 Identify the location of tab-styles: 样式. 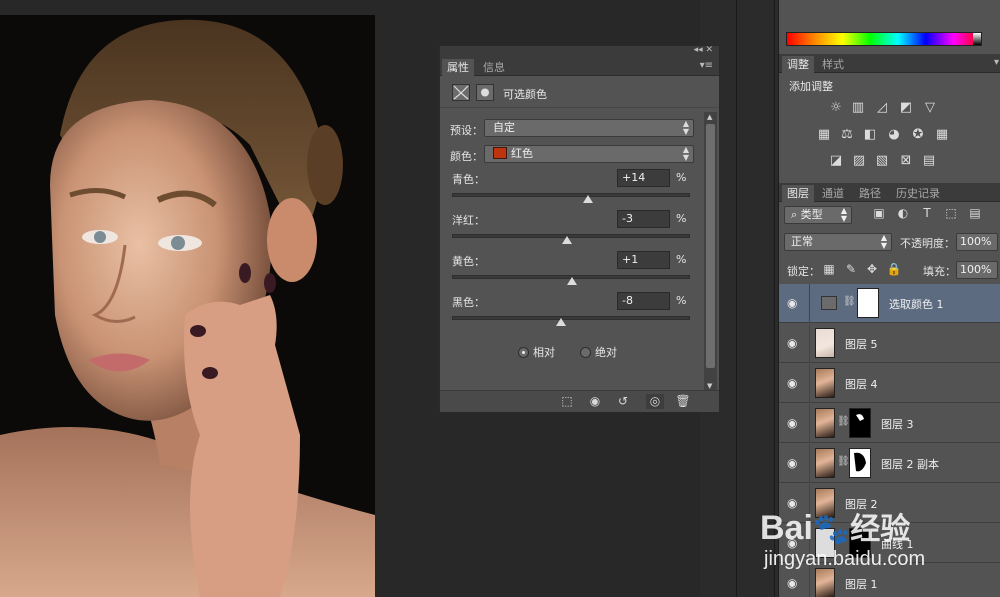
(833, 64).